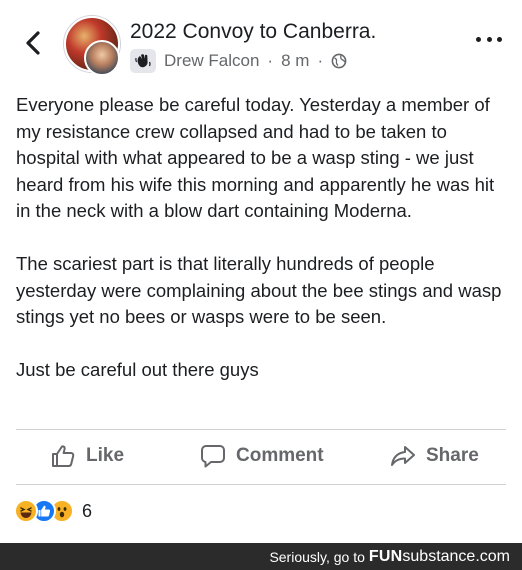  I want to click on thumbs-up-icon, so click(63, 456).